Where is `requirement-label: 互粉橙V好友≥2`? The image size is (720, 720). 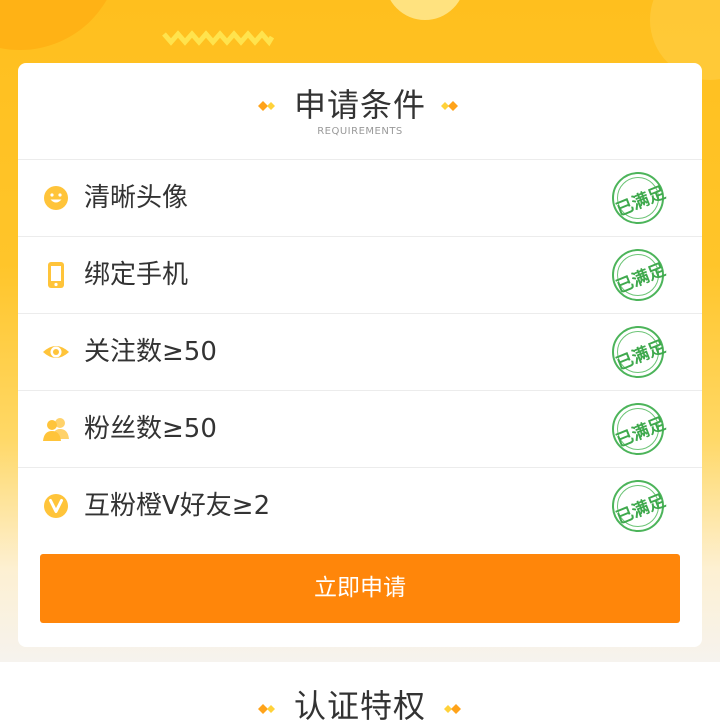
requirement-label: 互粉橙V好友≥2 is located at coordinates (177, 506).